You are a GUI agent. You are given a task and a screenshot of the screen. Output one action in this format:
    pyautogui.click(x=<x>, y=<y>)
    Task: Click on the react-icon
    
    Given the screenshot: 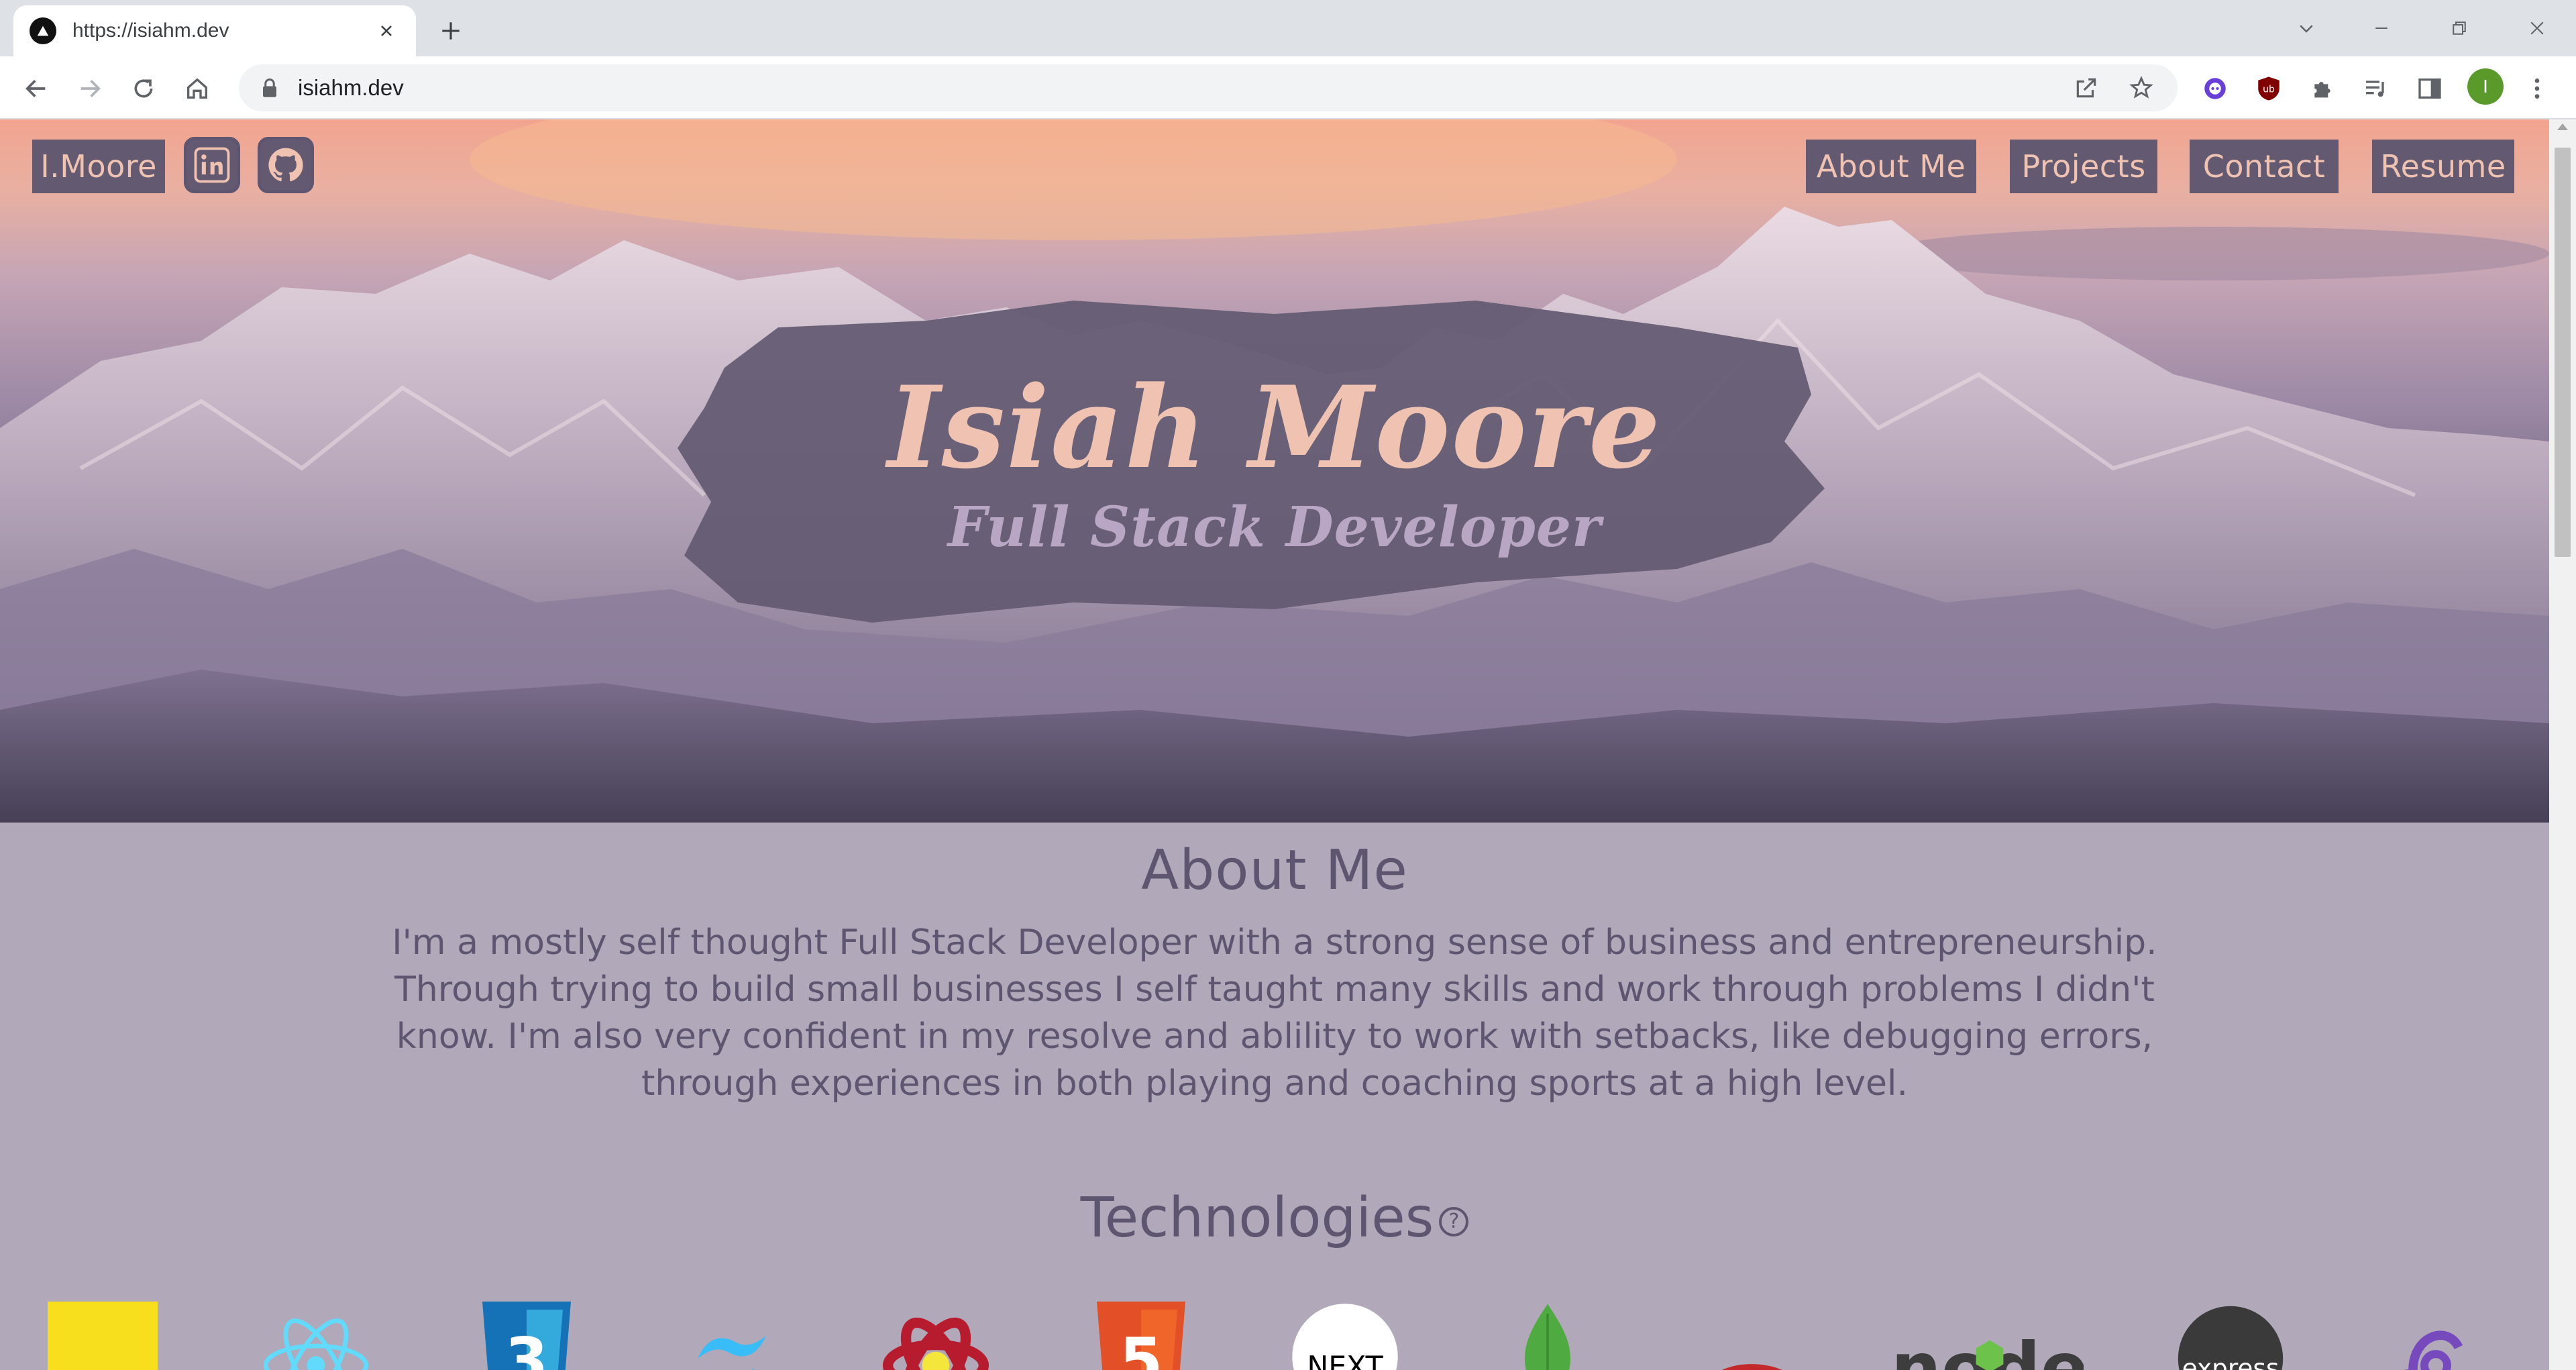 What is the action you would take?
    pyautogui.click(x=316, y=1336)
    